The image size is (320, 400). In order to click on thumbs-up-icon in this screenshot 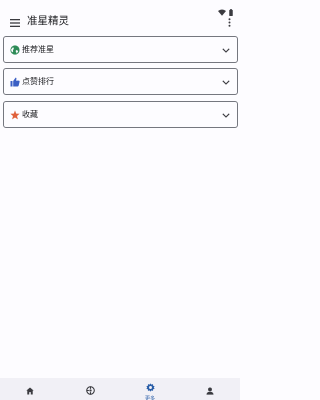, I will do `click(14, 81)`.